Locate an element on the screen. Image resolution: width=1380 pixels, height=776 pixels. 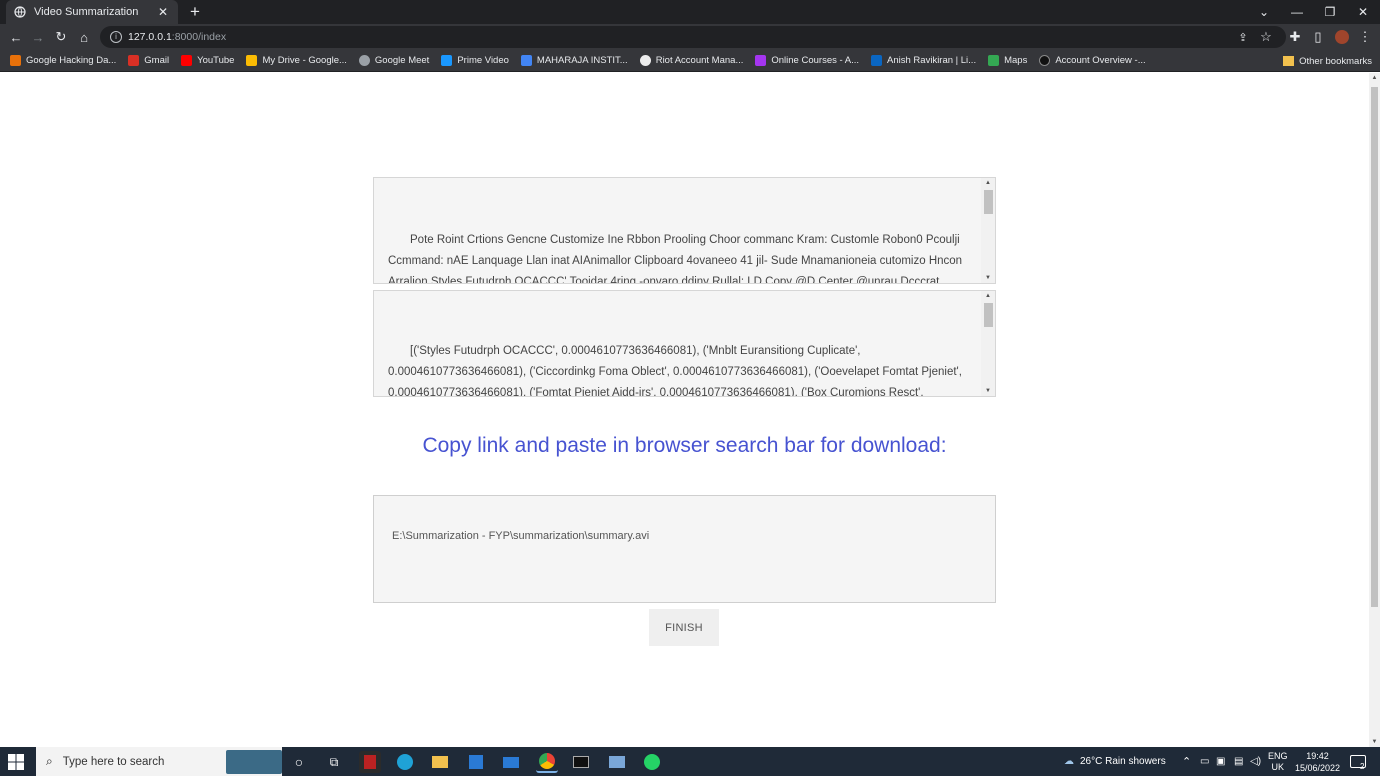
page-scrollbar: ▲ ▼ is located at coordinates (1374, 410).